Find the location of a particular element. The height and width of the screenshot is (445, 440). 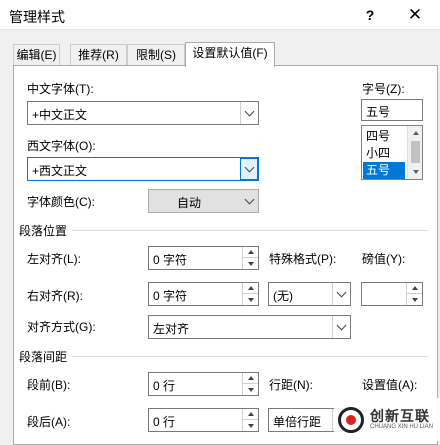

space-before-value: 0 行 is located at coordinates (164, 386).